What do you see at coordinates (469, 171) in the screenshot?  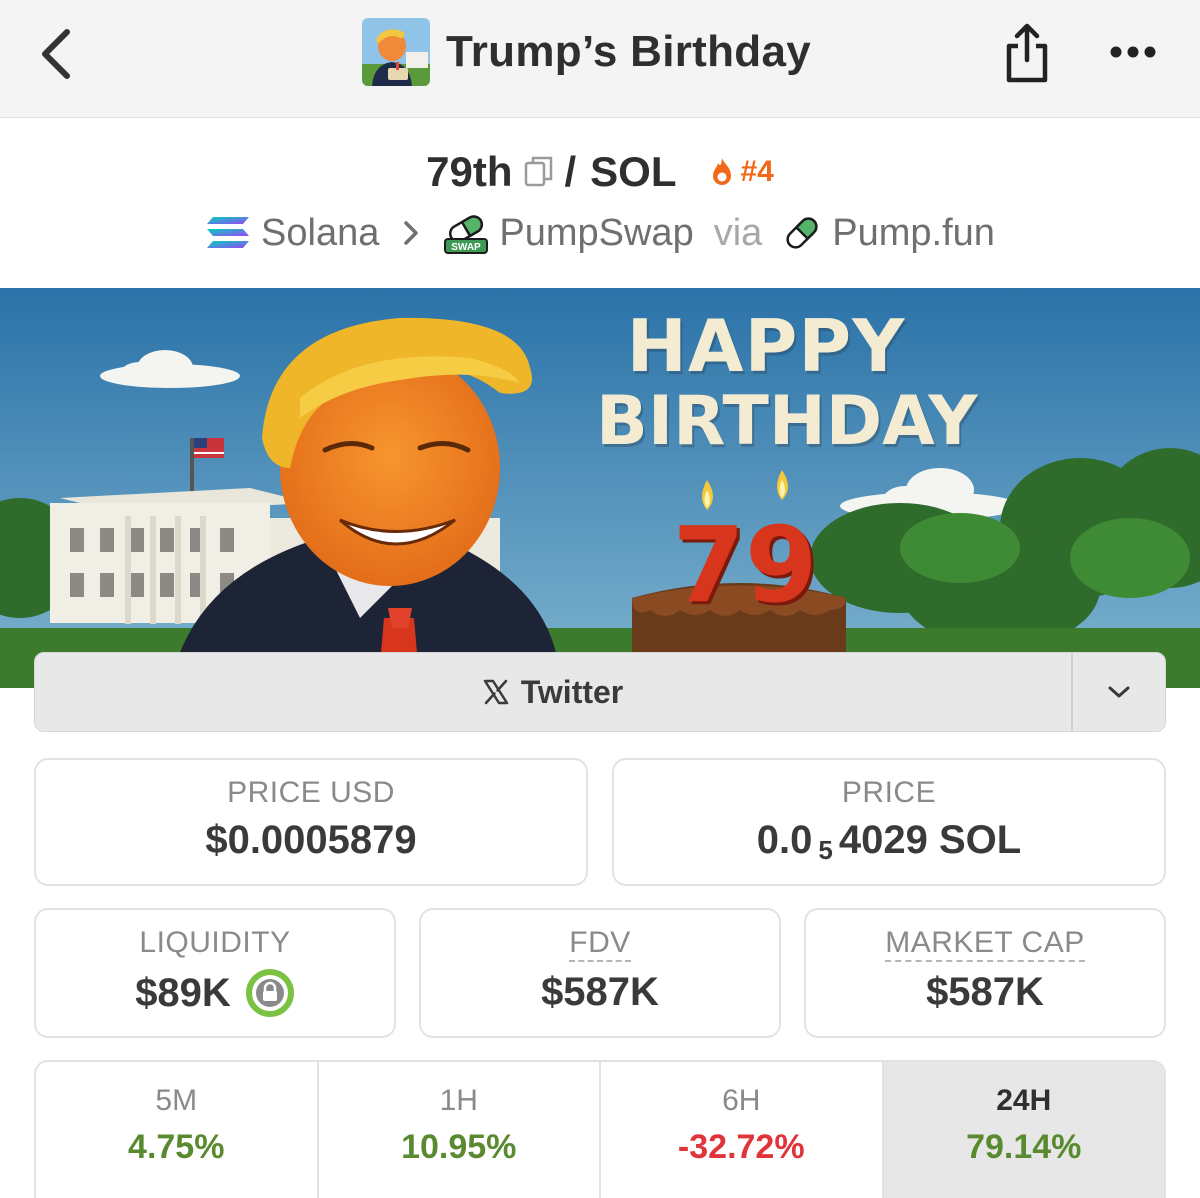 I see `base-token-symbol: 79th` at bounding box center [469, 171].